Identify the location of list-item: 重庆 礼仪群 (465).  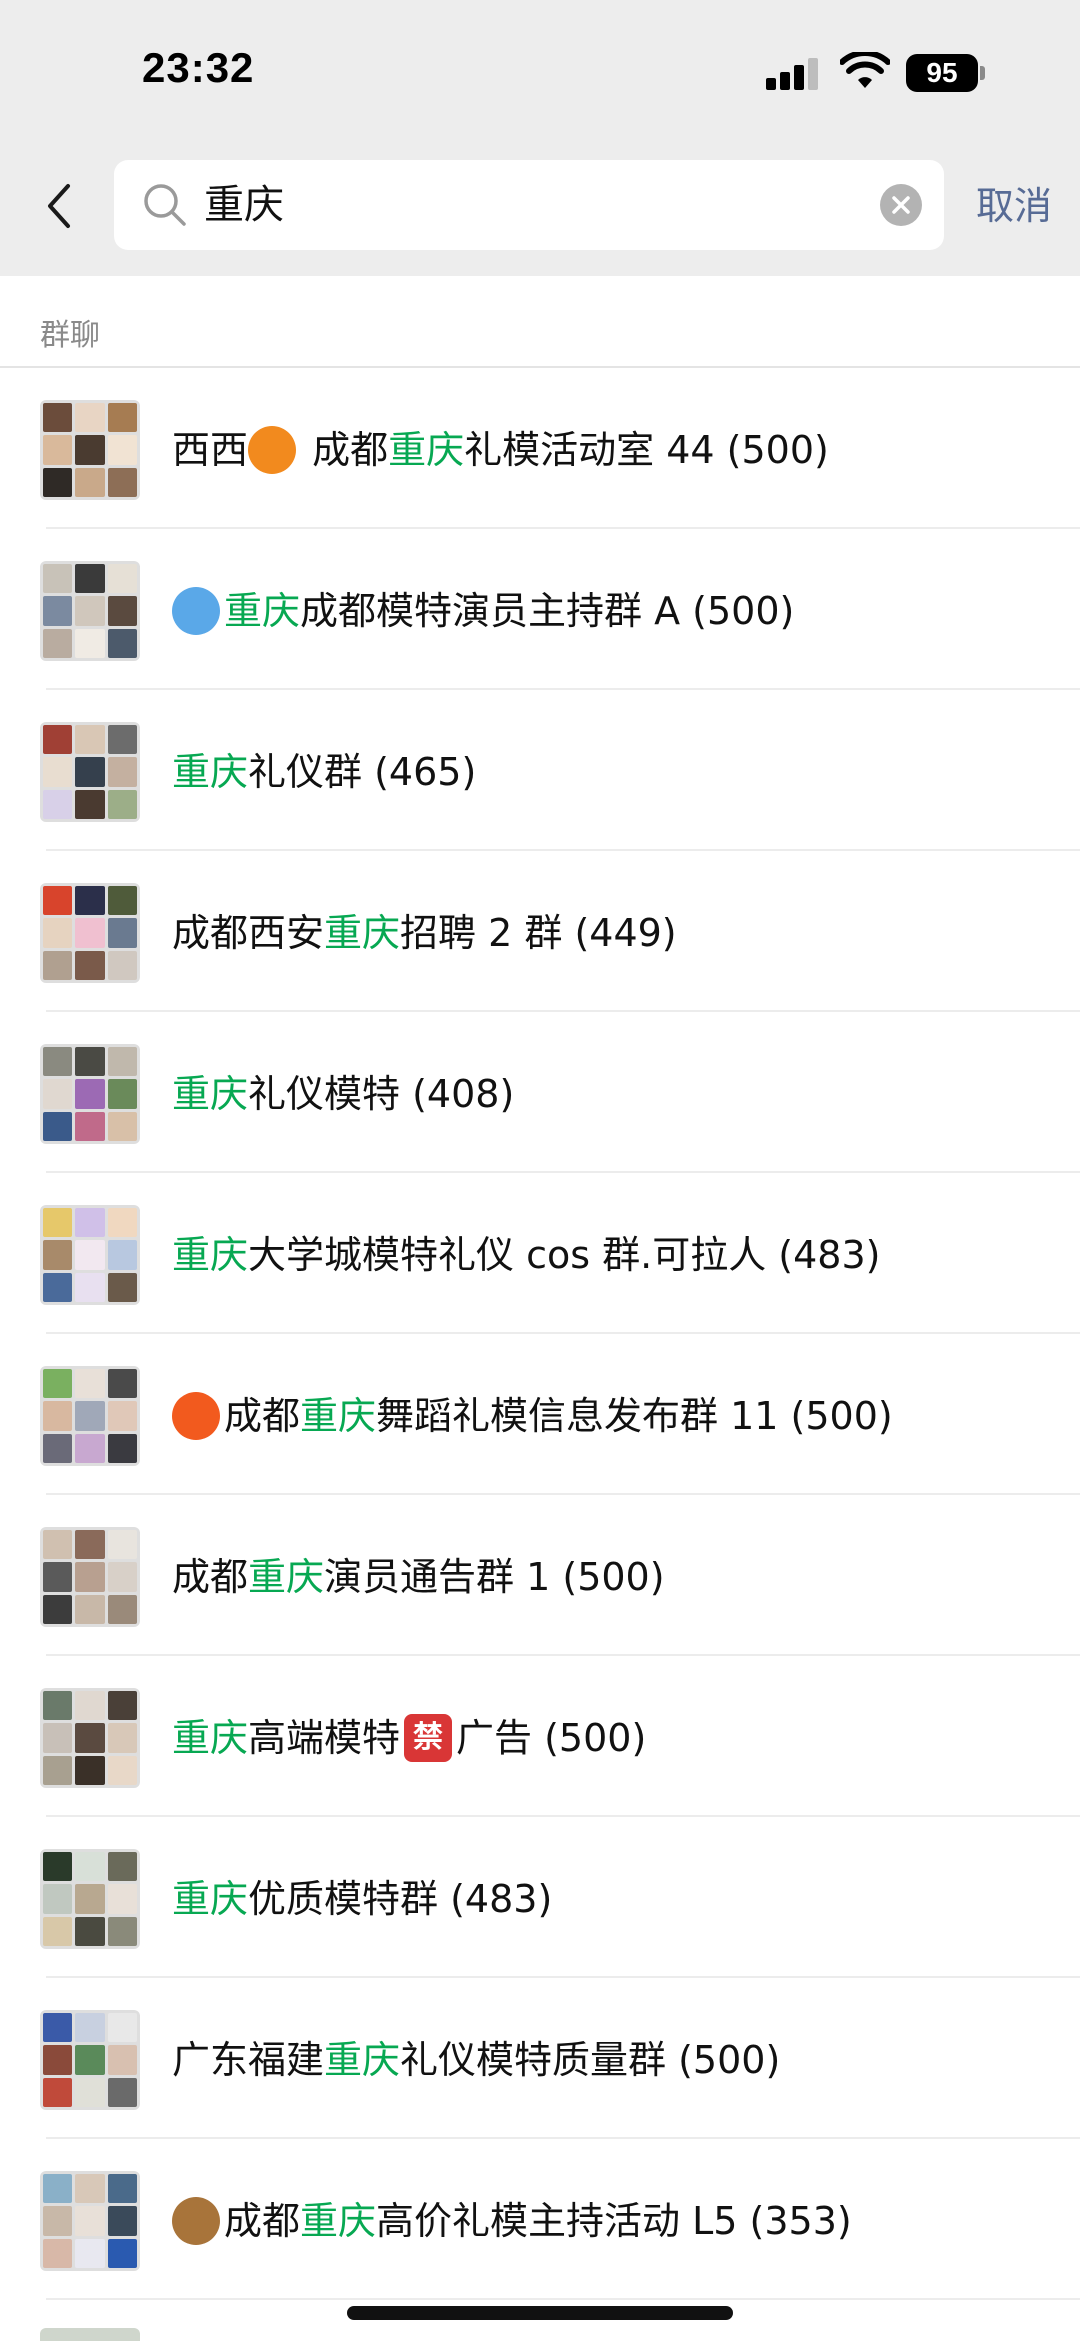
(540, 770).